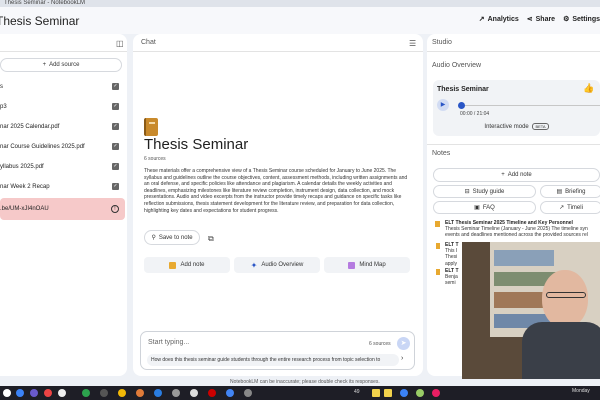  I want to click on source-item: nar Course Guidelines 2025.pdf ✓, so click(62, 146).